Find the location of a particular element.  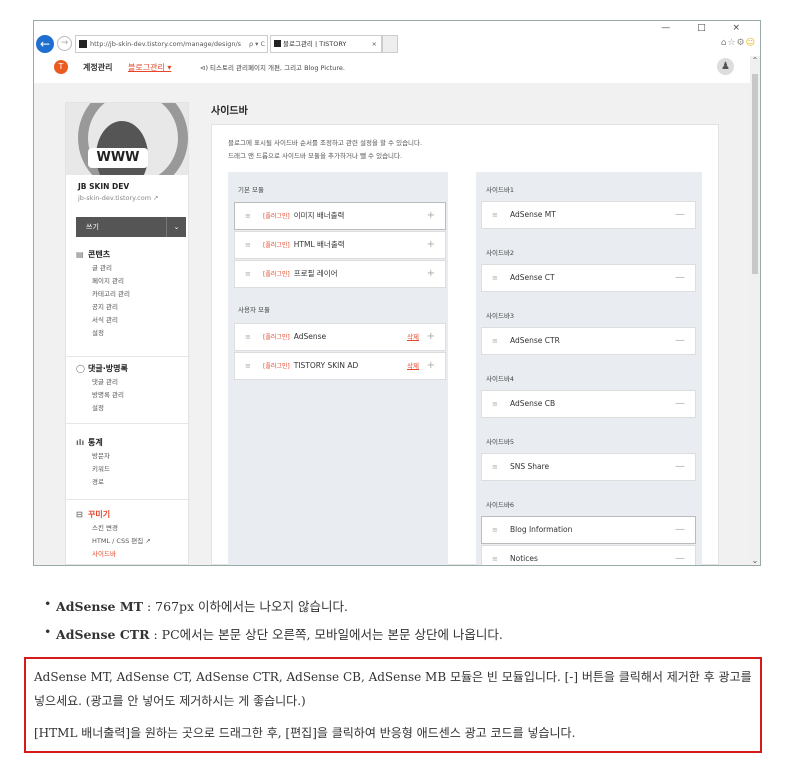

star-icon: ☆ is located at coordinates (731, 43).